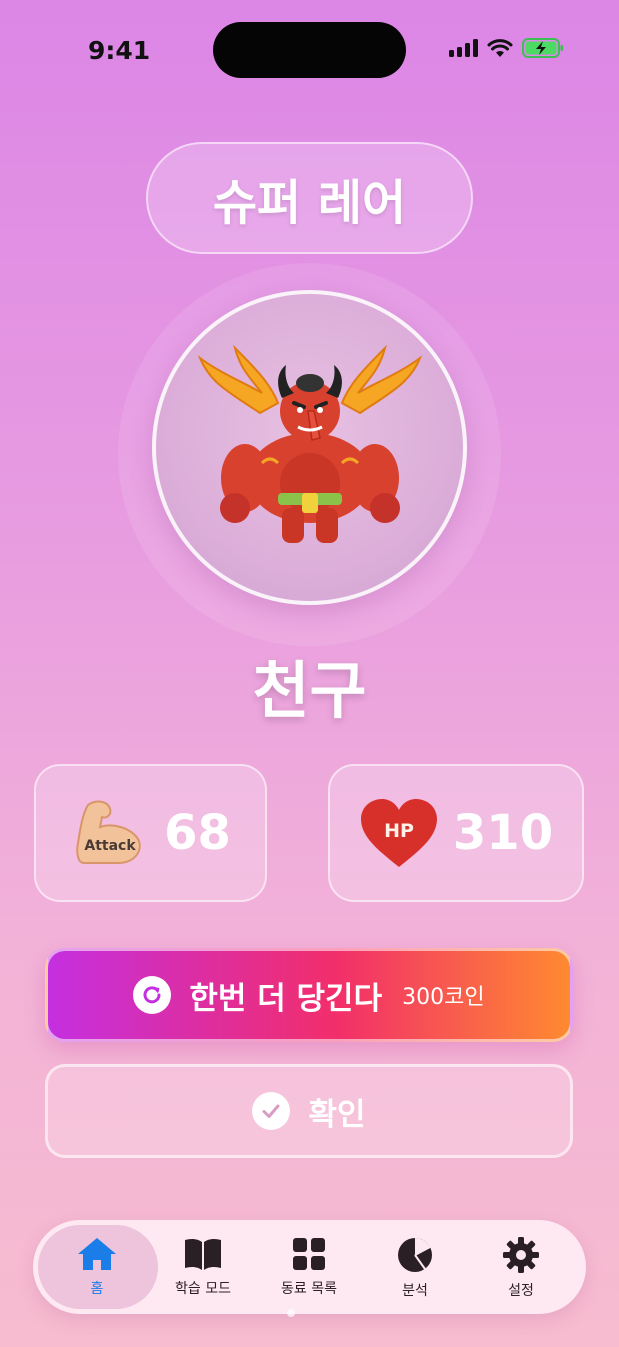  What do you see at coordinates (415, 1291) in the screenshot?
I see `tab-analysis-label: 분석` at bounding box center [415, 1291].